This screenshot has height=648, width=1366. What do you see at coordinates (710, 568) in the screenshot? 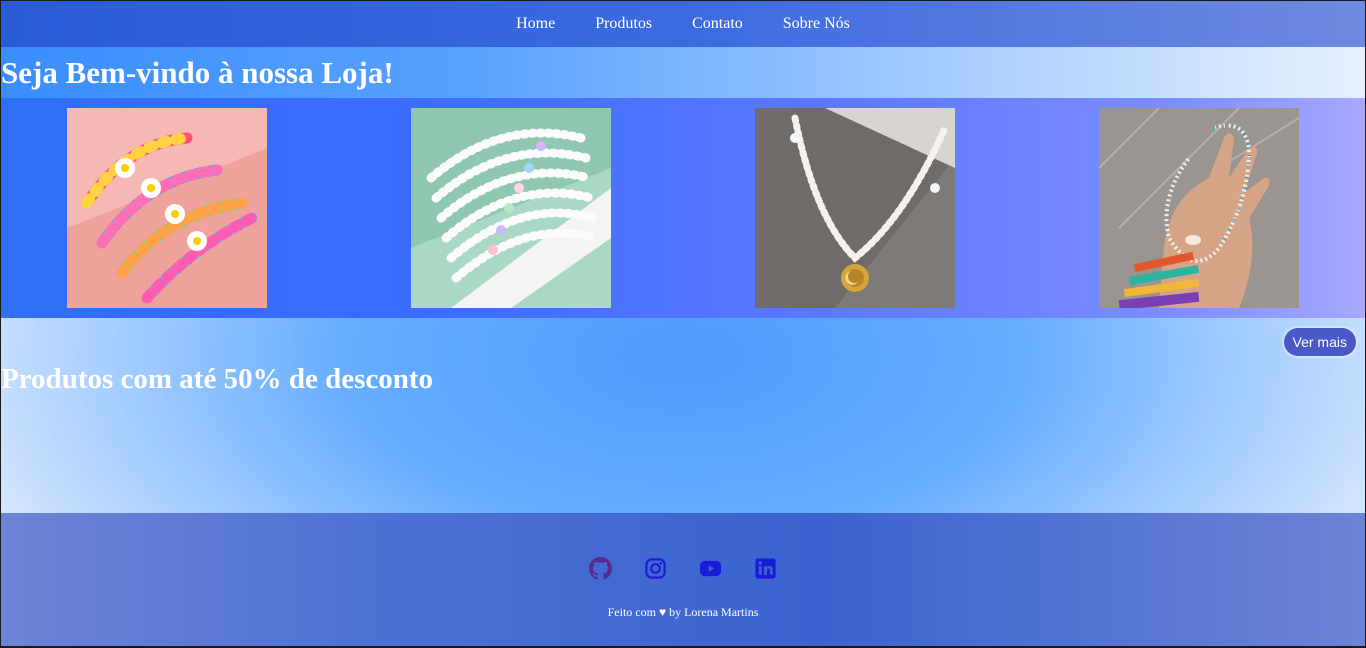
I see `youtube-icon` at bounding box center [710, 568].